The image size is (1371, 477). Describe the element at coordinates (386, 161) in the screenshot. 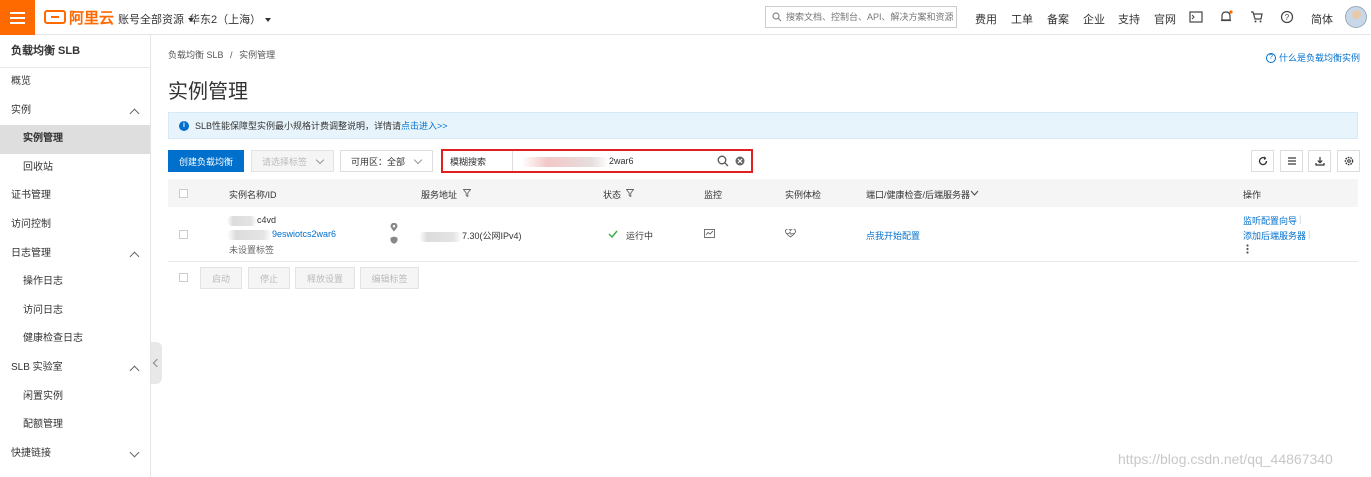

I see `zone-select: 可用区：全部` at that location.